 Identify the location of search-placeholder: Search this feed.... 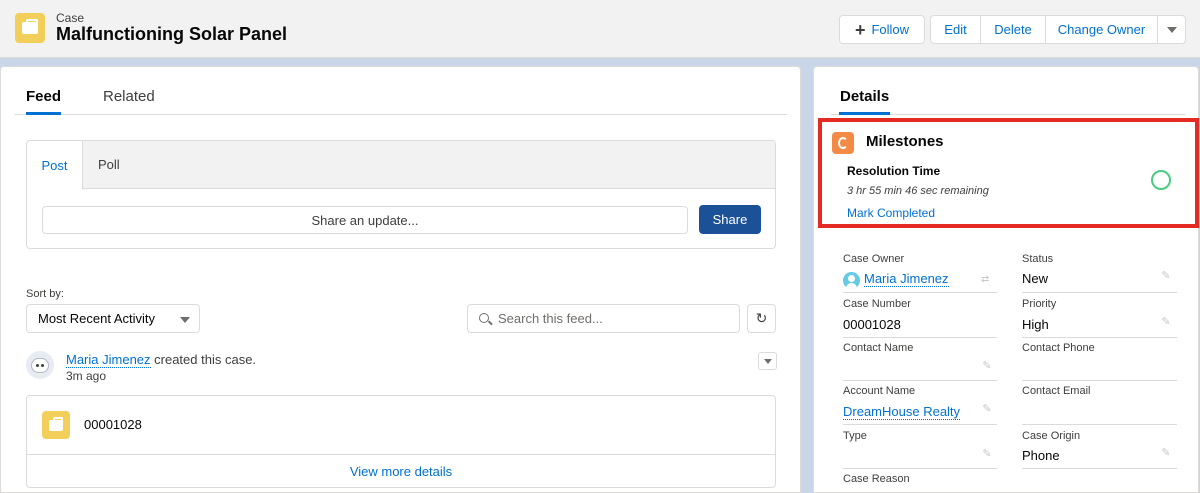
(550, 318).